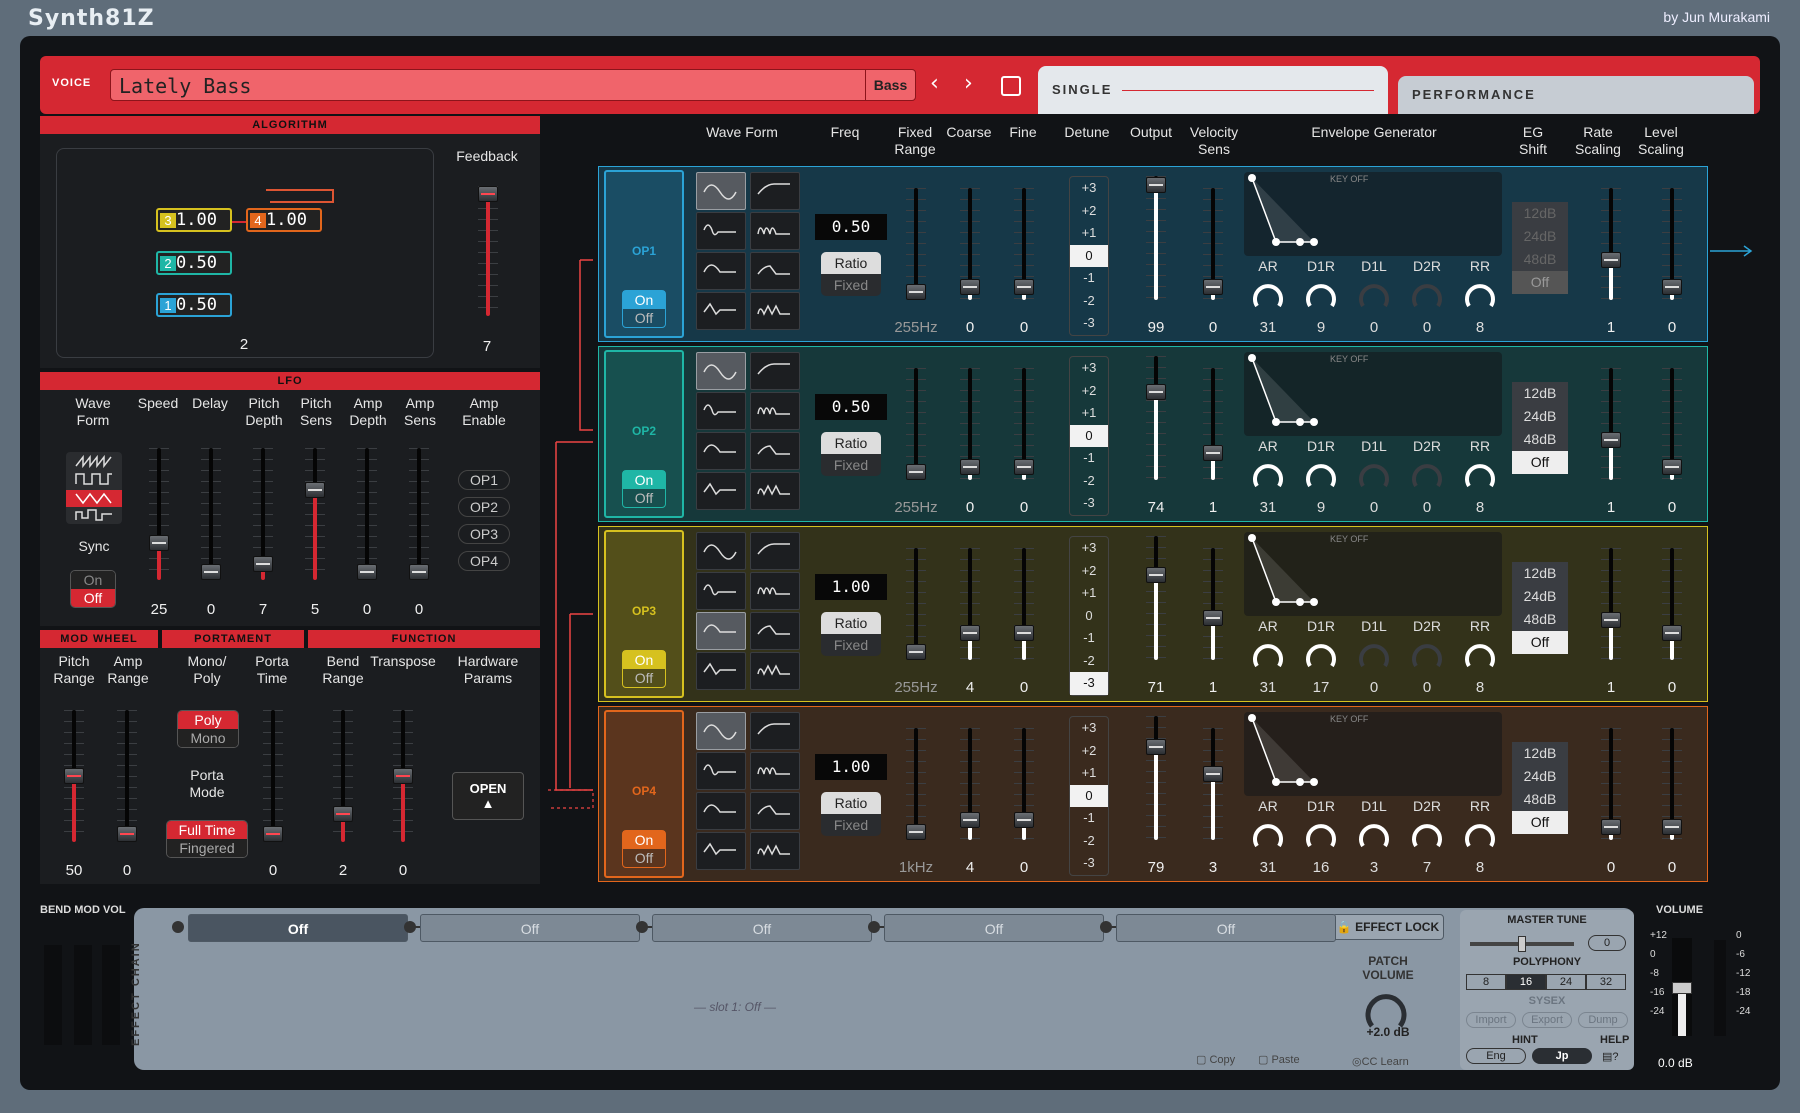 This screenshot has width=1800, height=1113. What do you see at coordinates (1024, 604) in the screenshot?
I see `op3-fine-slider` at bounding box center [1024, 604].